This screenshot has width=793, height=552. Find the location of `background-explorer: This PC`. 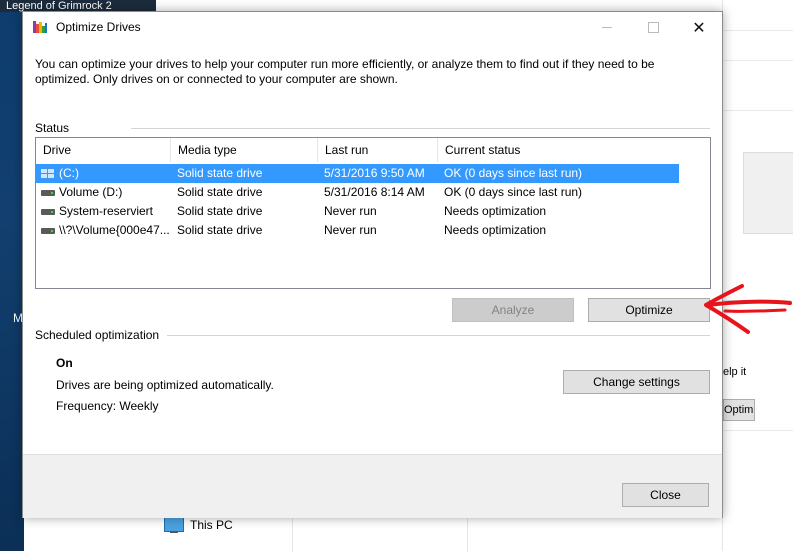

background-explorer: This PC is located at coordinates (432, 532).